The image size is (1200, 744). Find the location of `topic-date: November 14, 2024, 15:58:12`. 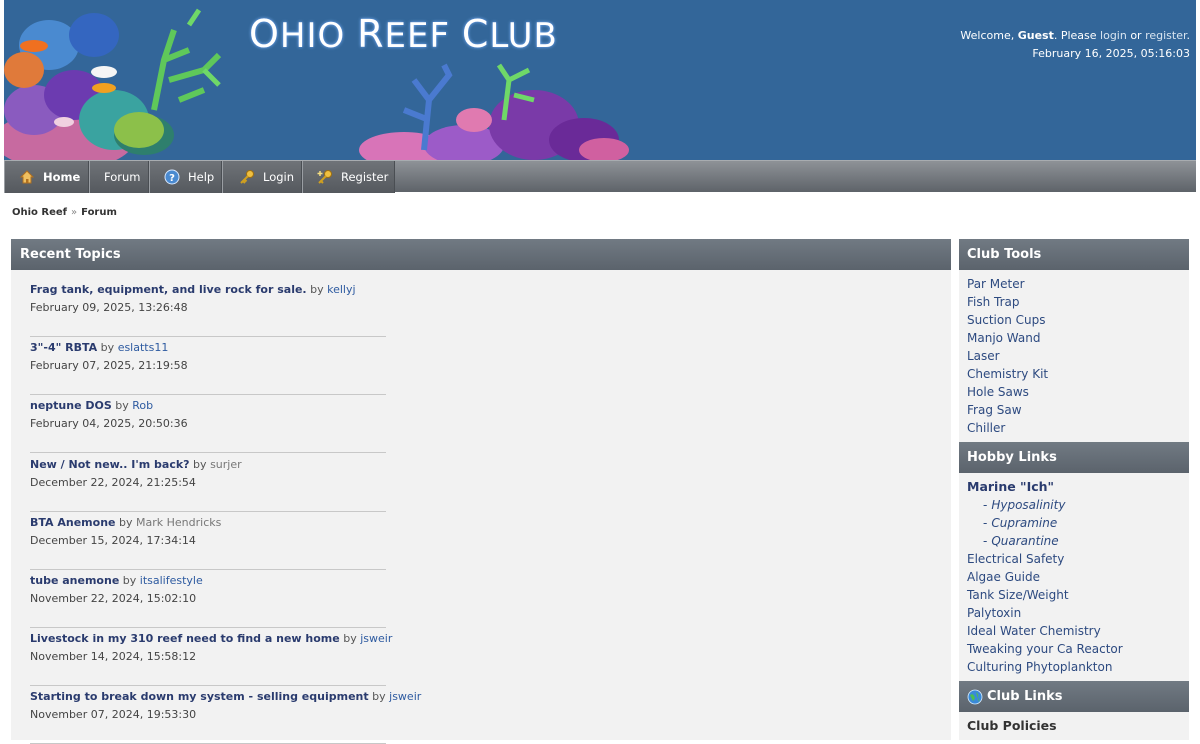

topic-date: November 14, 2024, 15:58:12 is located at coordinates (113, 656).